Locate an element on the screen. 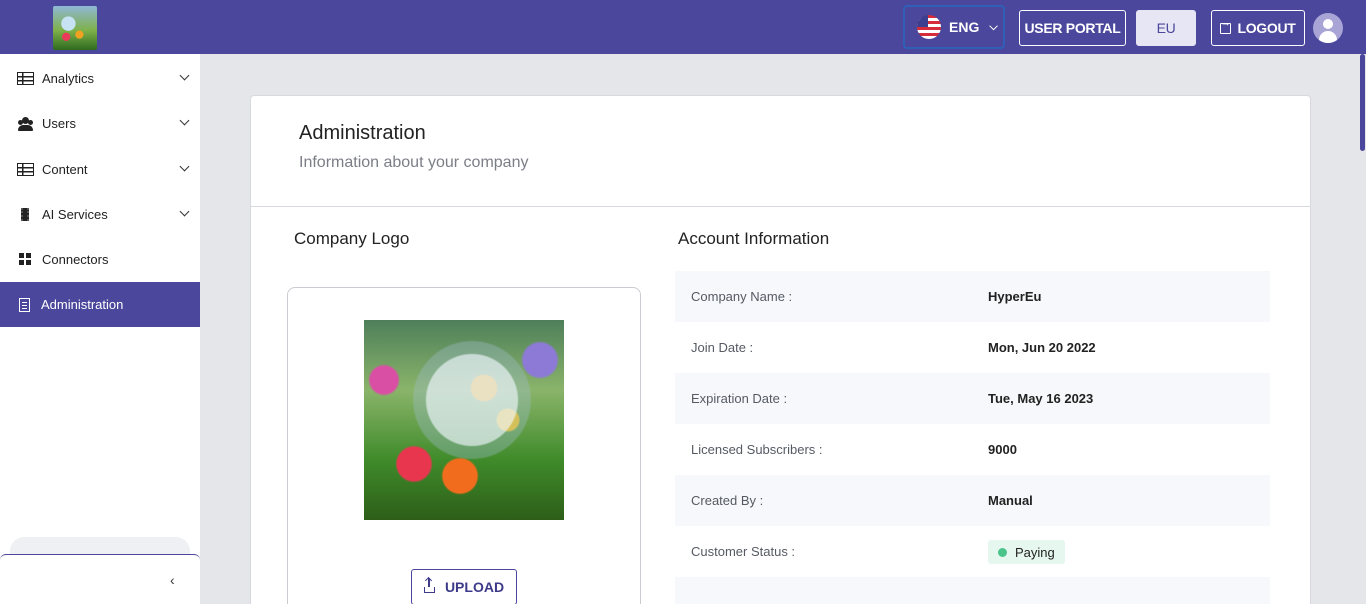  info-label: Company Name : is located at coordinates (742, 296).